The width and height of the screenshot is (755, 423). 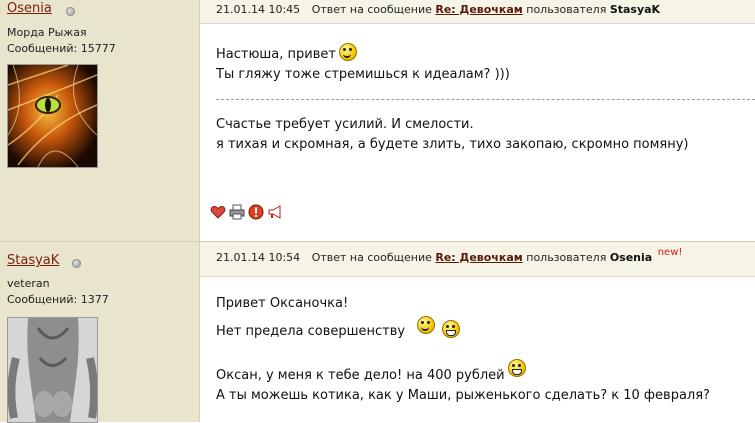 What do you see at coordinates (631, 257) in the screenshot?
I see `reply-username: Osenia` at bounding box center [631, 257].